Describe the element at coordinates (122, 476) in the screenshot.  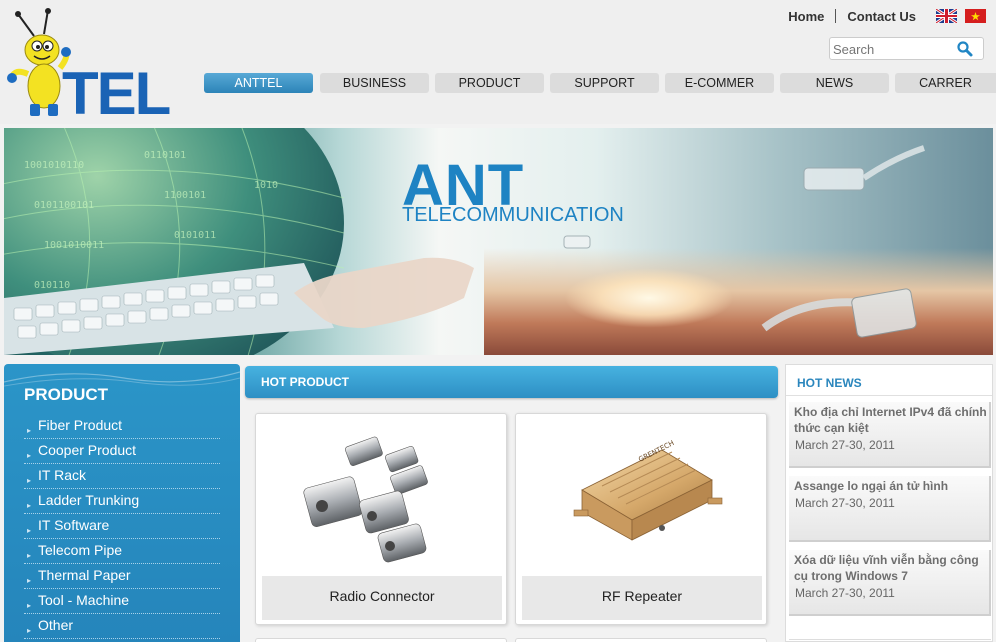
I see `category-it-rack: ▸ IT Rack` at that location.